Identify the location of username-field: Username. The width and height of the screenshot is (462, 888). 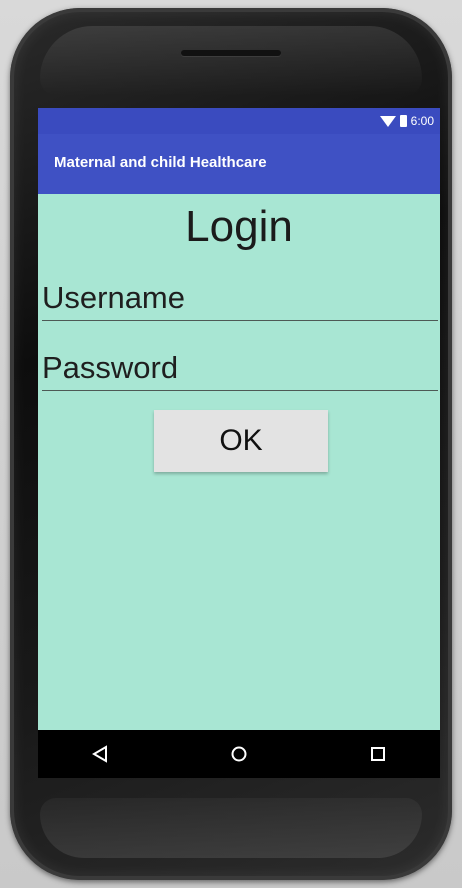
(240, 298).